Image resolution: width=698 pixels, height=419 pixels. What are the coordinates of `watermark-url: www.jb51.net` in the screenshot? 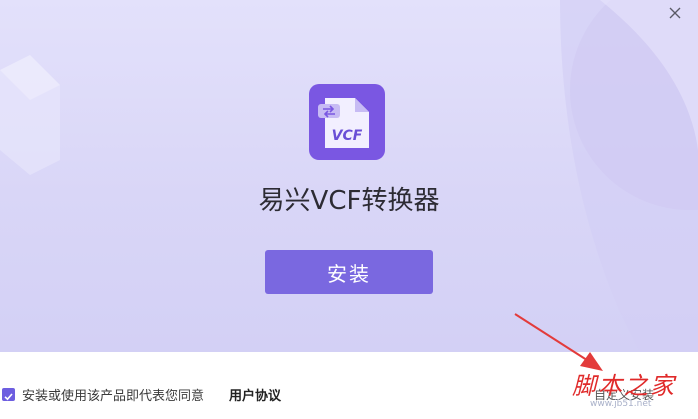 It's located at (621, 404).